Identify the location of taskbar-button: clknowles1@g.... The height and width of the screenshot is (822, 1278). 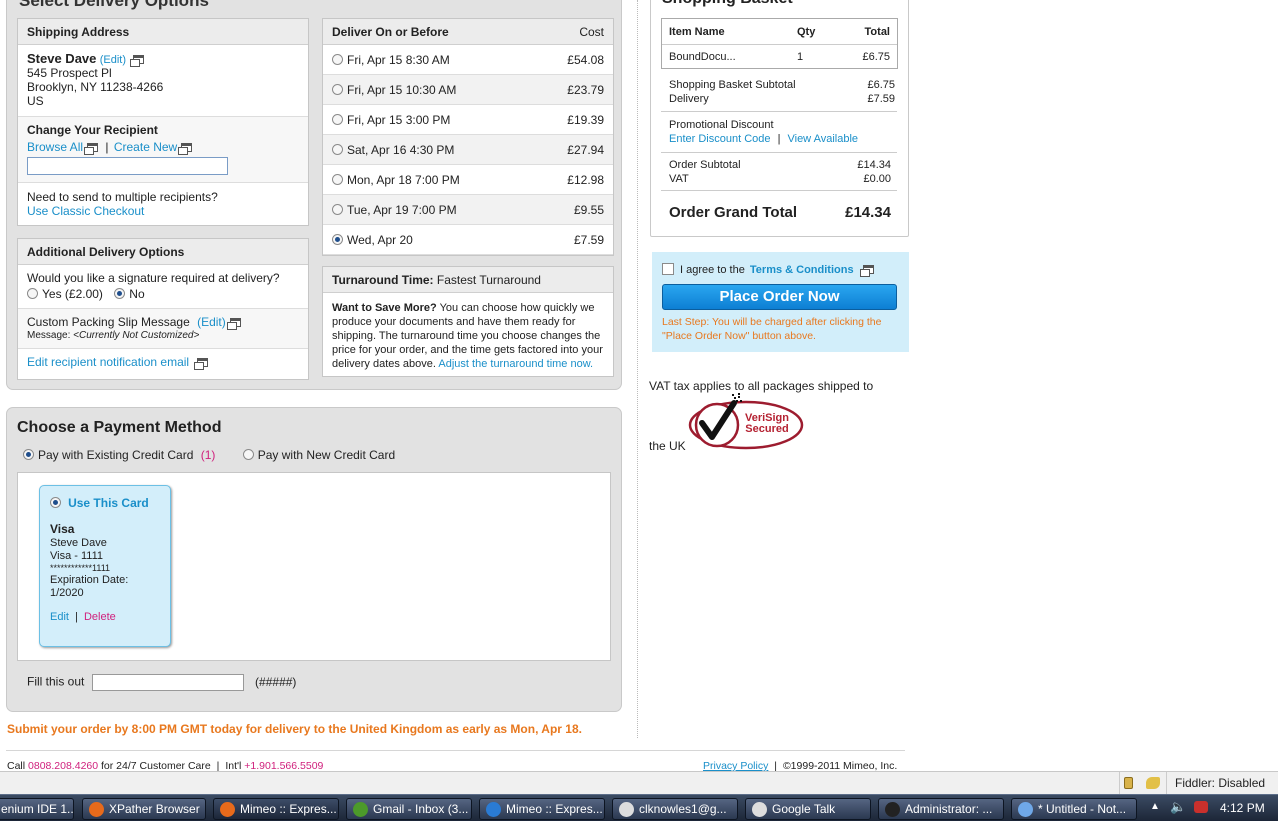
(675, 809).